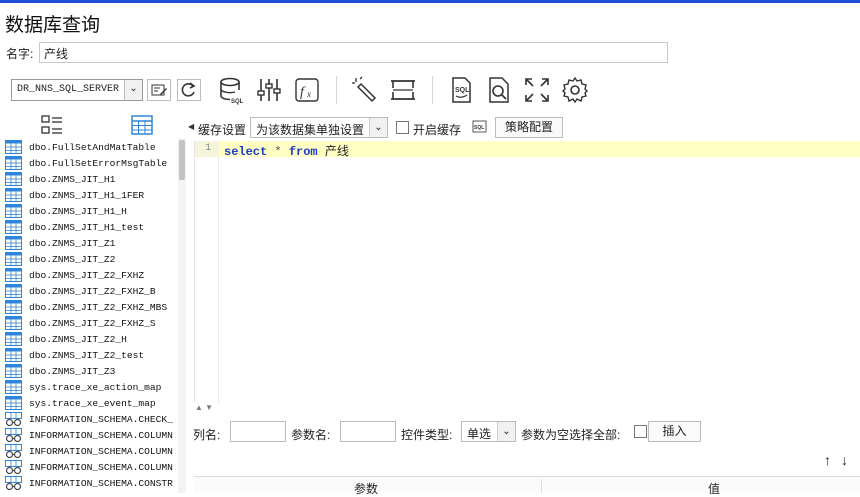  Describe the element at coordinates (368, 431) in the screenshot. I see `param-name-input` at that location.